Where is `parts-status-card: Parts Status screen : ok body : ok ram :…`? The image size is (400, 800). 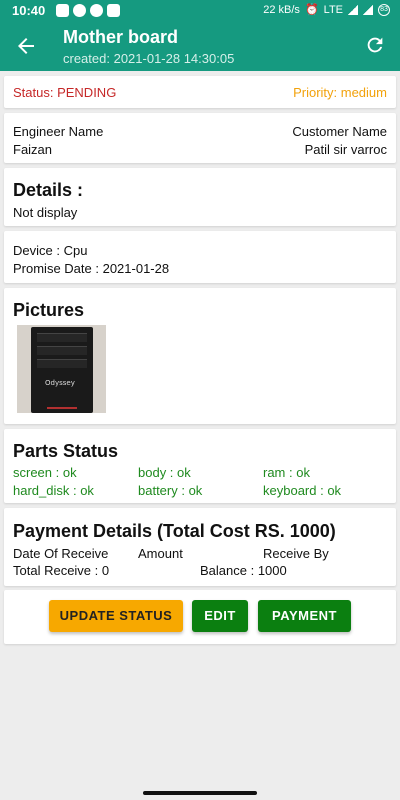 parts-status-card: Parts Status screen : ok body : ok ram :… is located at coordinates (200, 466).